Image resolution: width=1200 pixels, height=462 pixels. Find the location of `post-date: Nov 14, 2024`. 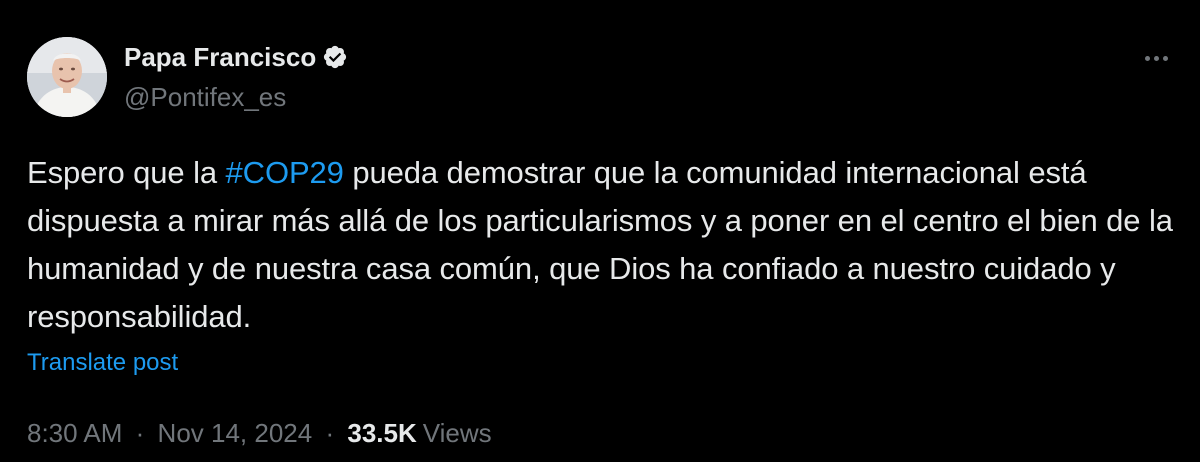

post-date: Nov 14, 2024 is located at coordinates (235, 433).